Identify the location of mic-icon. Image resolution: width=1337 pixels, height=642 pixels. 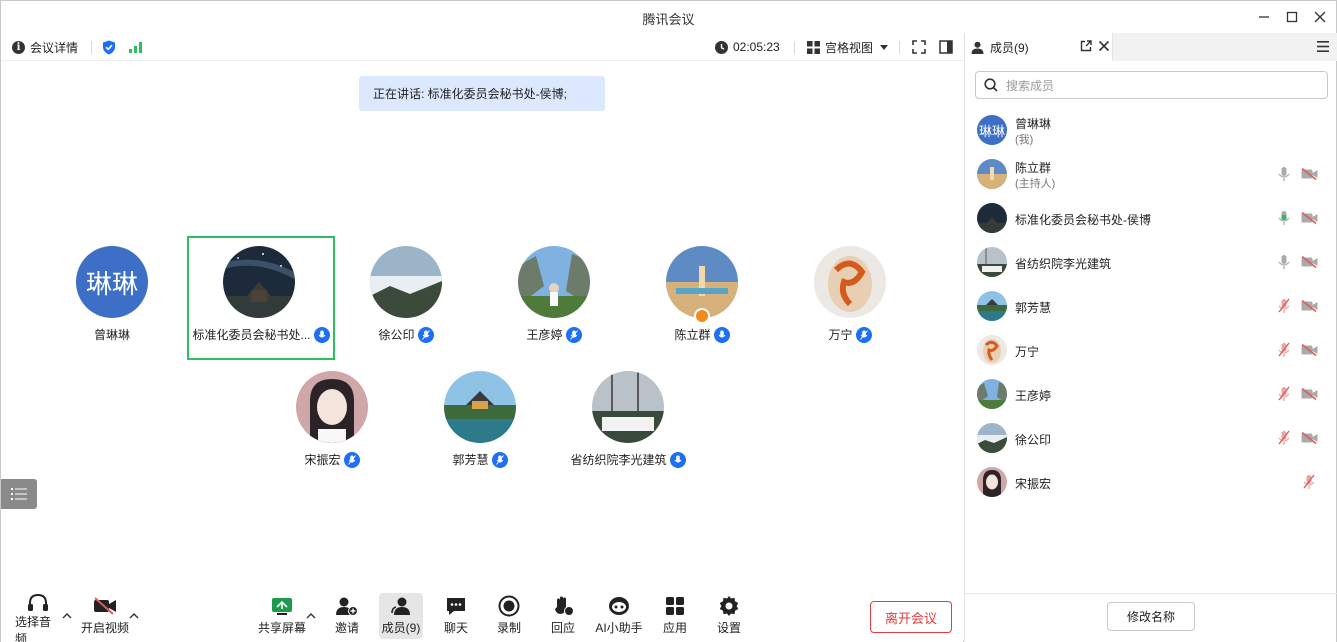
(863, 334).